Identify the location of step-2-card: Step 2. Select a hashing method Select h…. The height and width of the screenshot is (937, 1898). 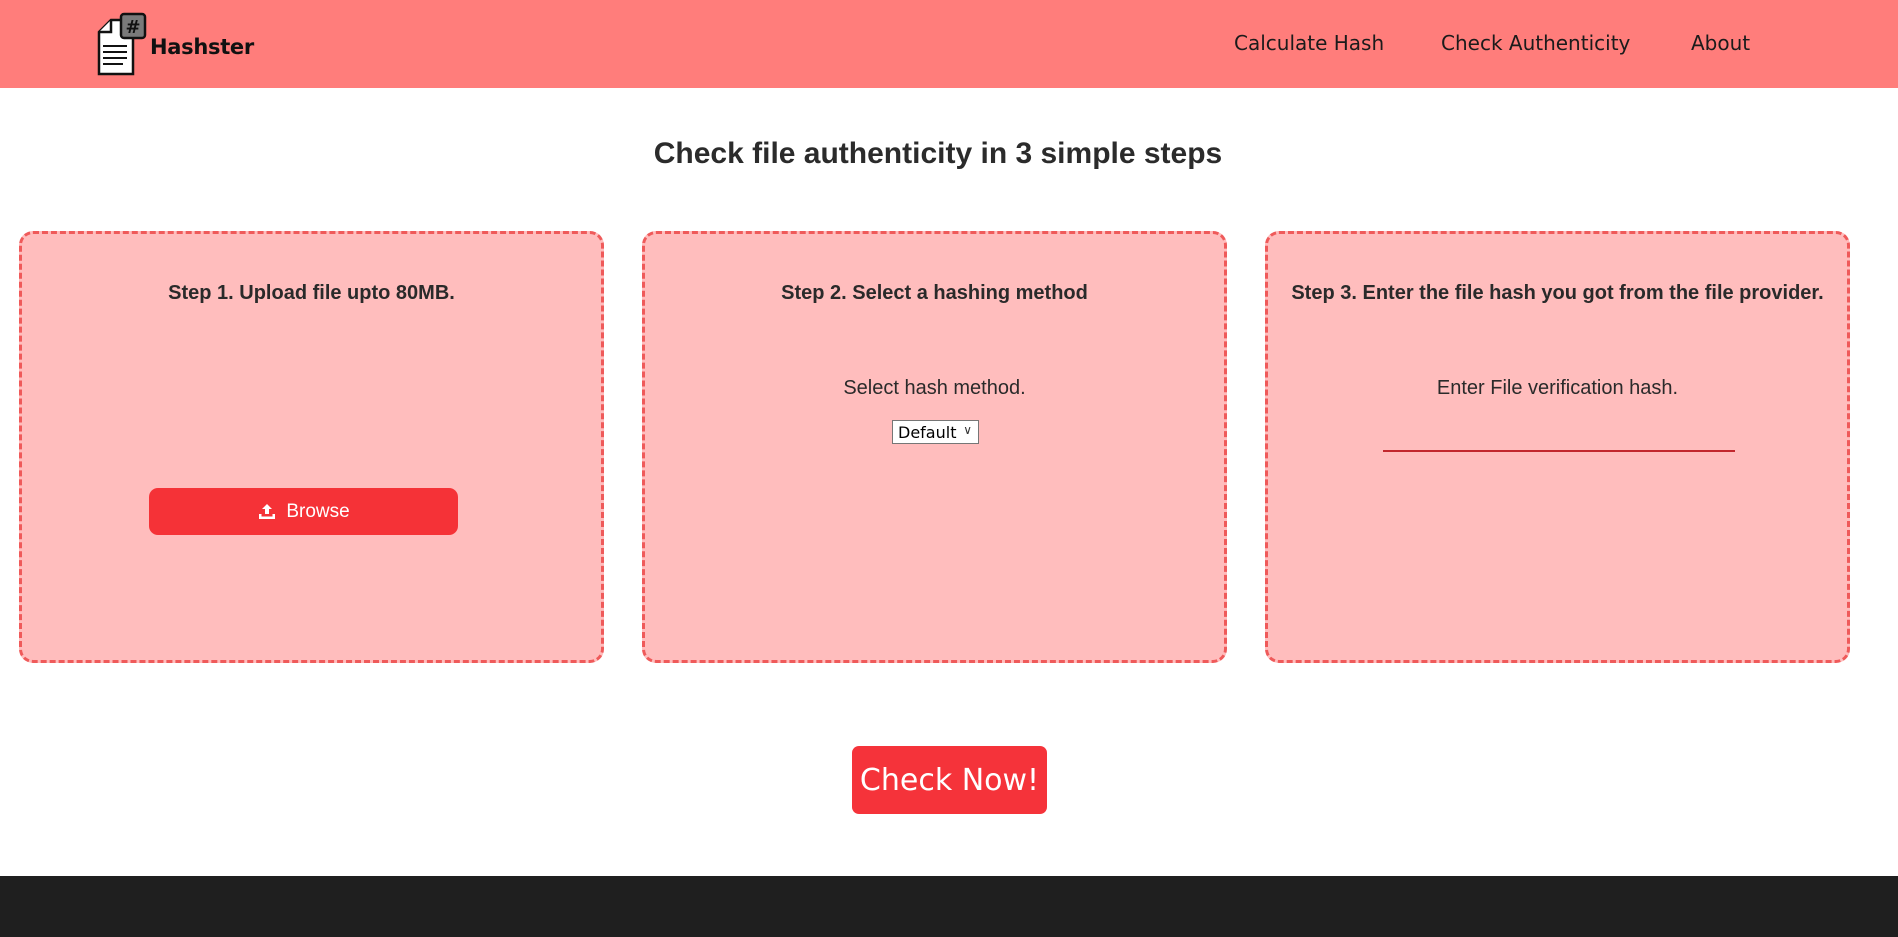
(934, 447).